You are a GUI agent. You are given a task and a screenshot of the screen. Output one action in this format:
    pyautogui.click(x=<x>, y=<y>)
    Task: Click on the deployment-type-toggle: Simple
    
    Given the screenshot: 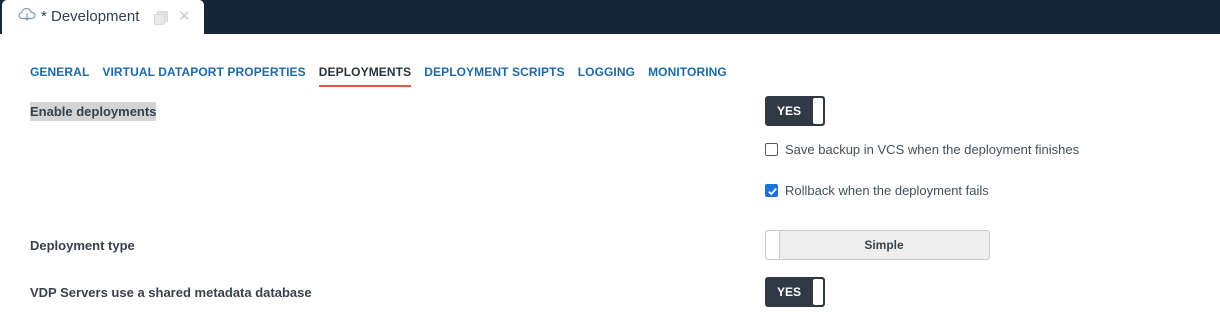 What is the action you would take?
    pyautogui.click(x=877, y=245)
    